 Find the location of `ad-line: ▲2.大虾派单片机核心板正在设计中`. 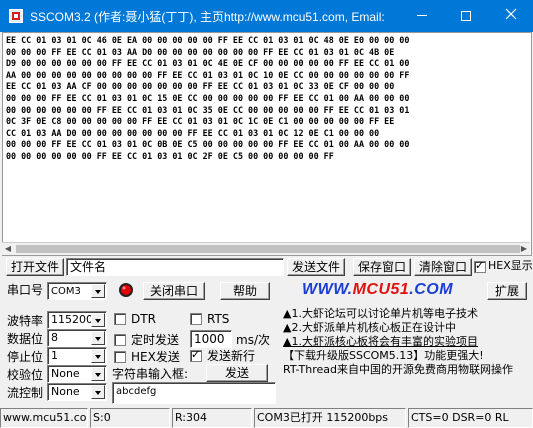

ad-line: ▲2.大虾派单片机核心板正在设计中 is located at coordinates (398, 328).